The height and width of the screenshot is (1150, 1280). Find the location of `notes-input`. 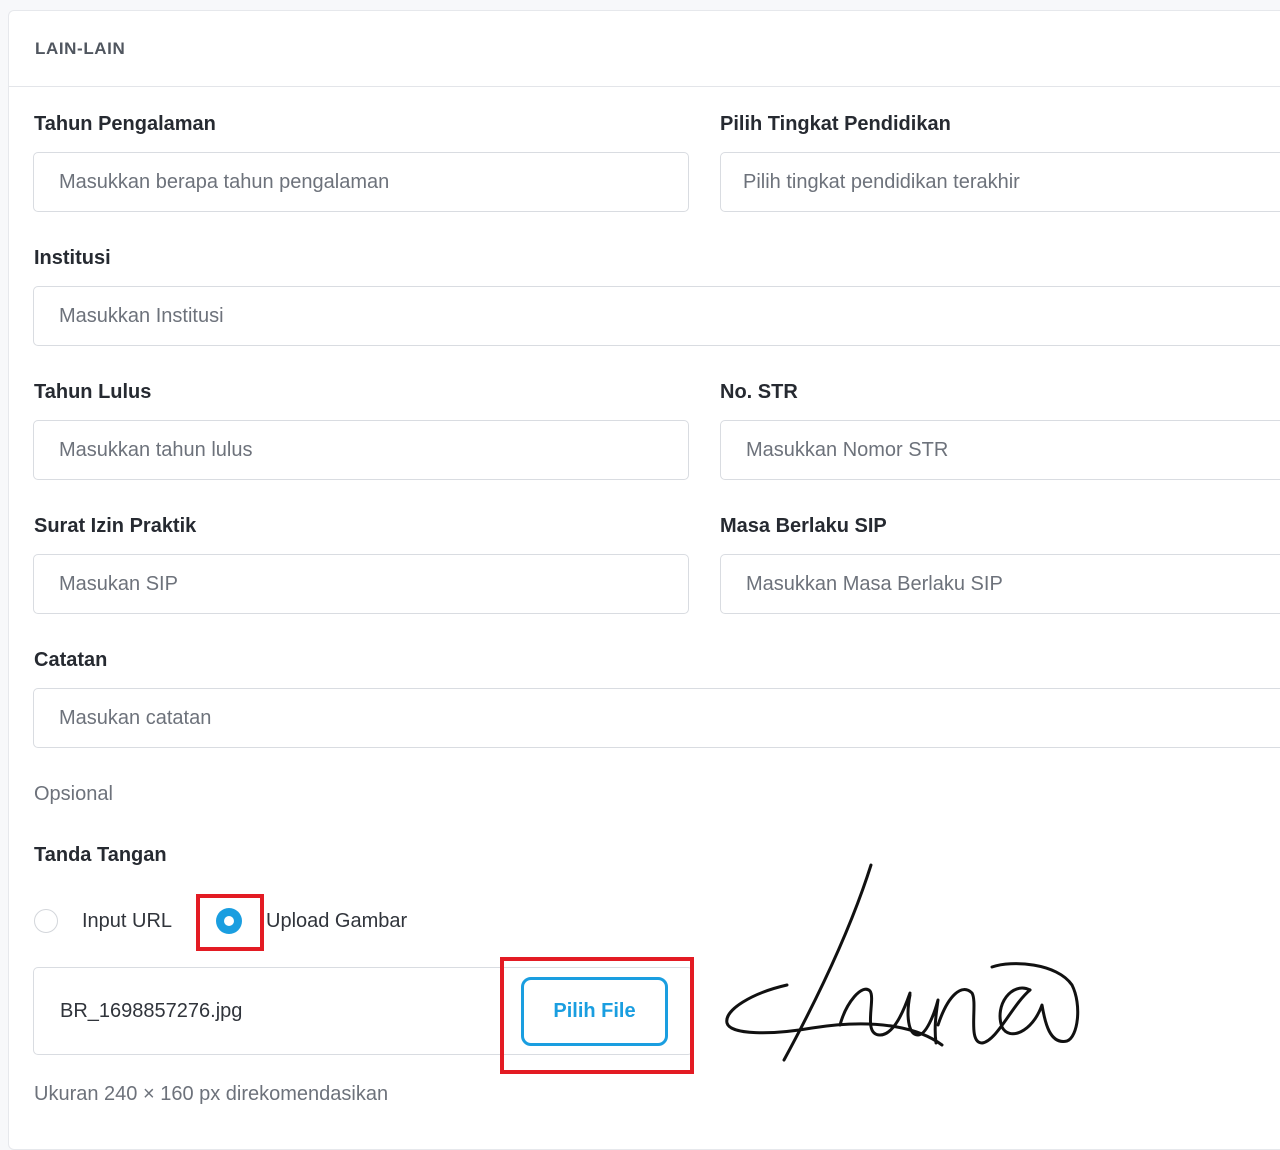

notes-input is located at coordinates (656, 718).